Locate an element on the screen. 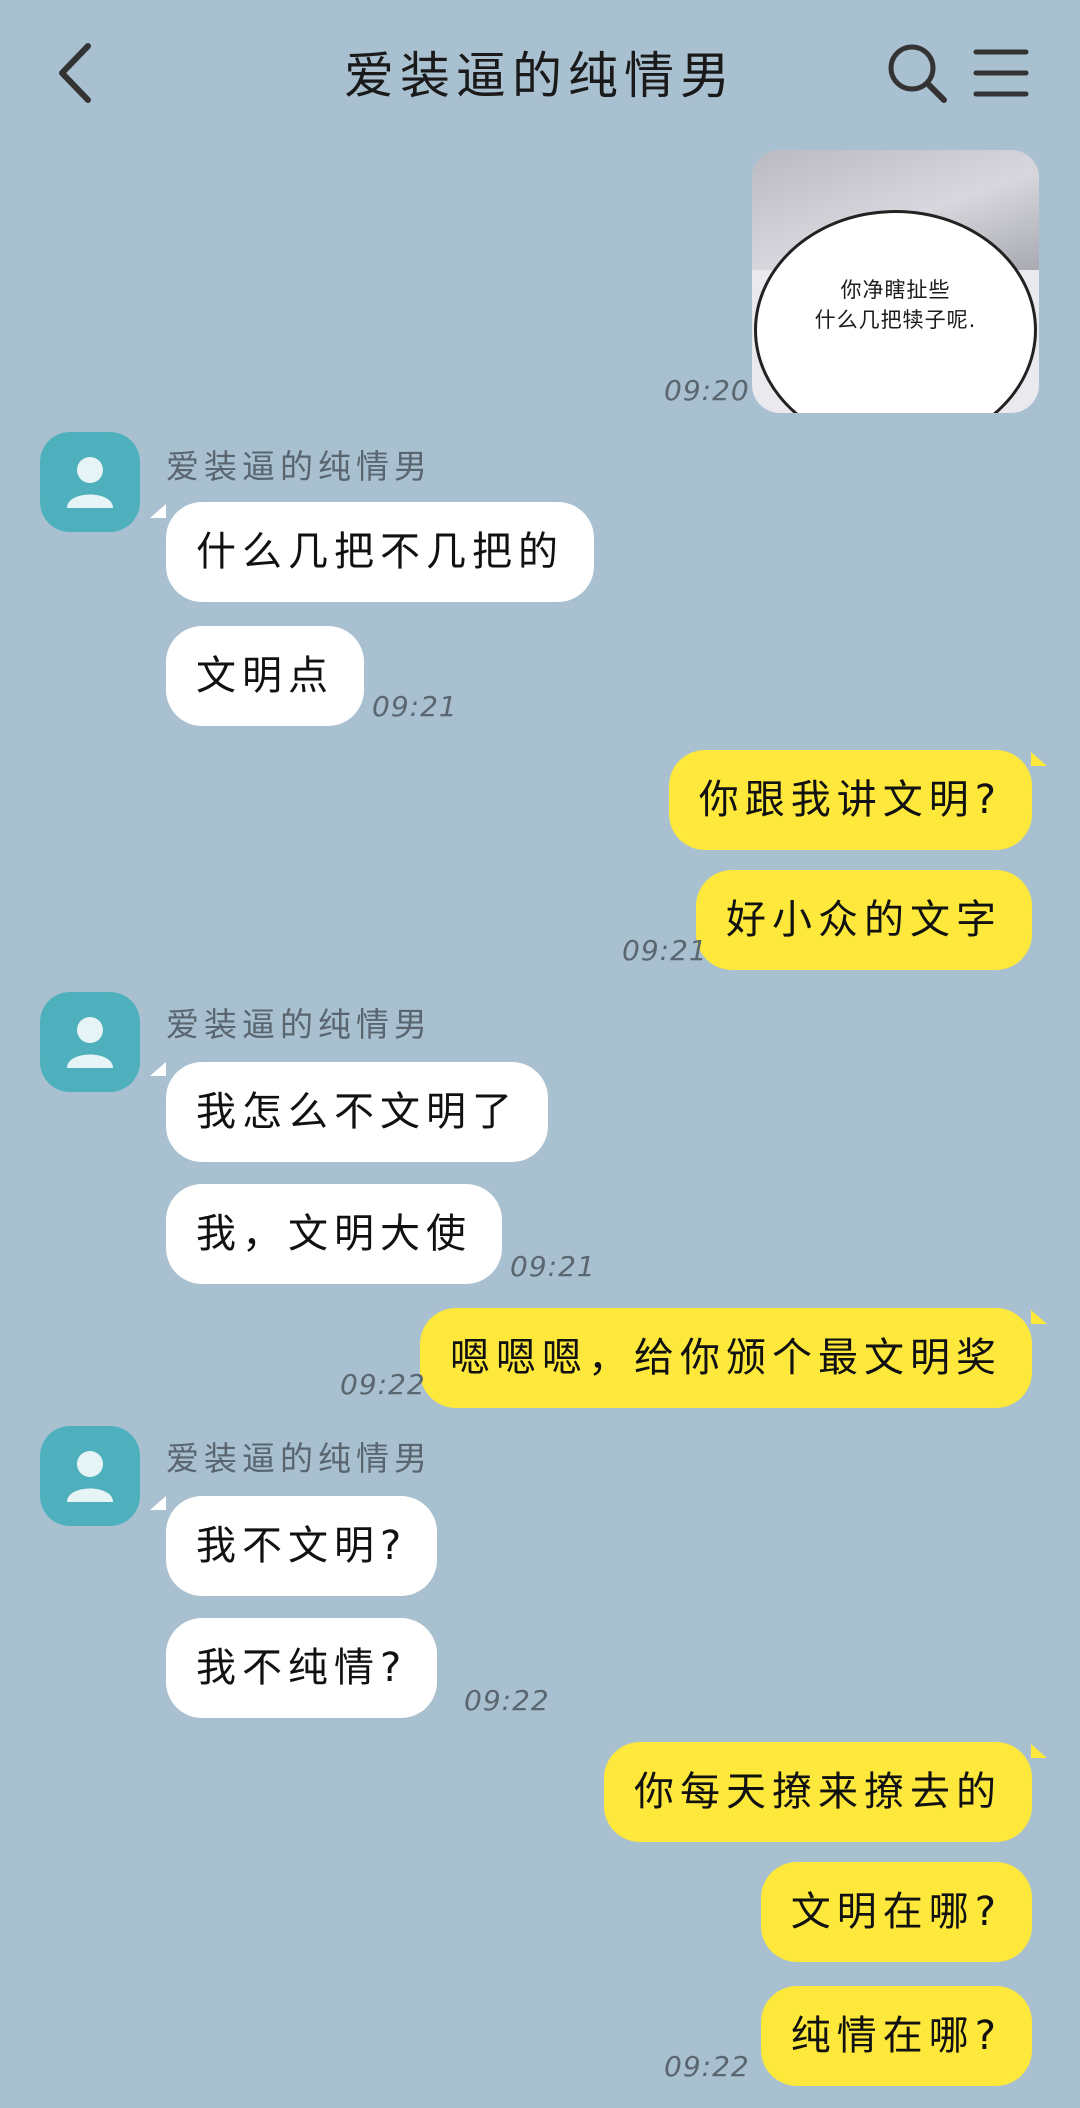  search-button is located at coordinates (917, 73).